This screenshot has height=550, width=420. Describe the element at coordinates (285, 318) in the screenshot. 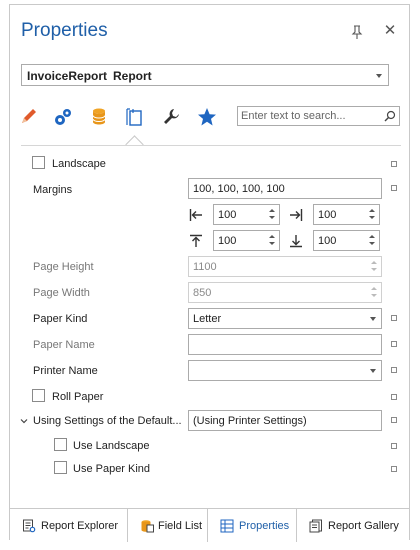

I see `paper-kind-dropdown: Letter` at that location.